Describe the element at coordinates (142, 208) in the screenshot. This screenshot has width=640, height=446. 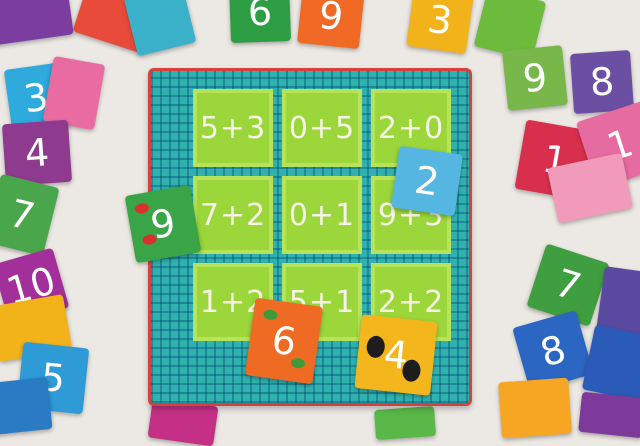
I see `ladybird-icon` at that location.